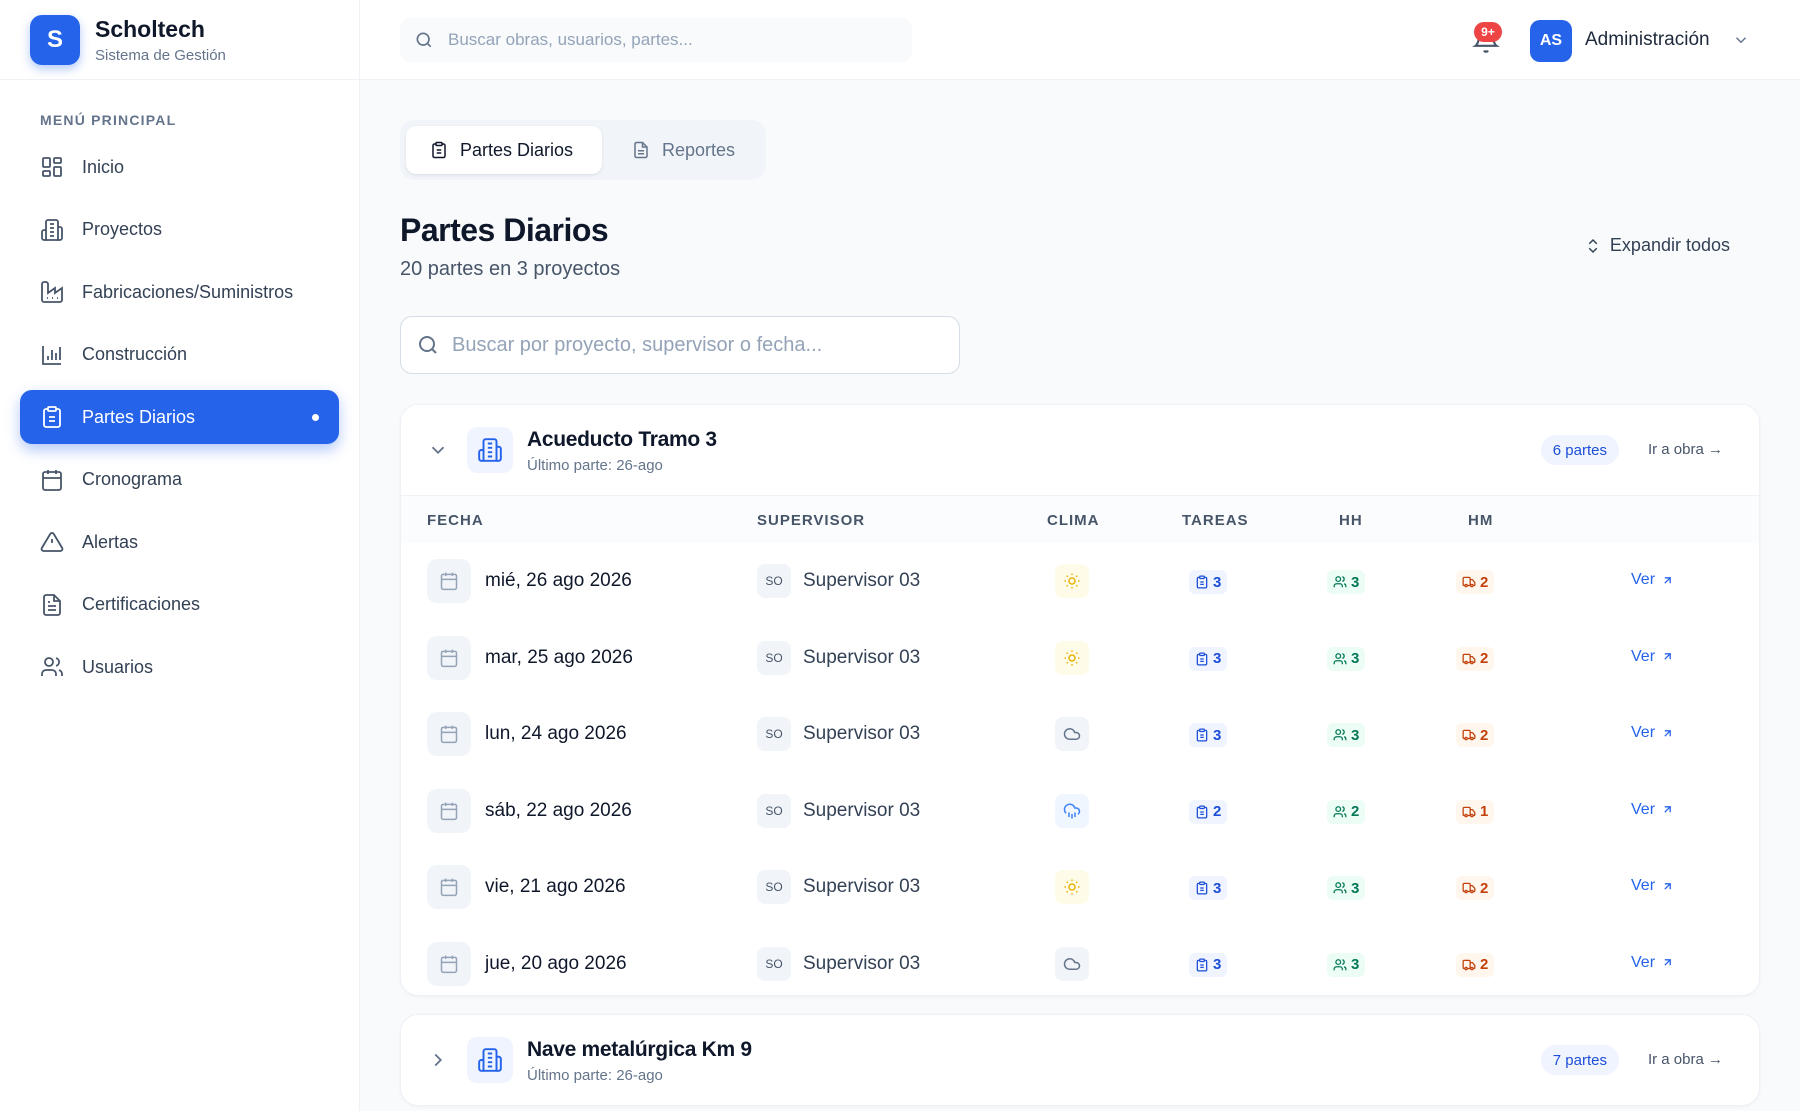  I want to click on sidebar-item-alertas: Alertas, so click(179, 542).